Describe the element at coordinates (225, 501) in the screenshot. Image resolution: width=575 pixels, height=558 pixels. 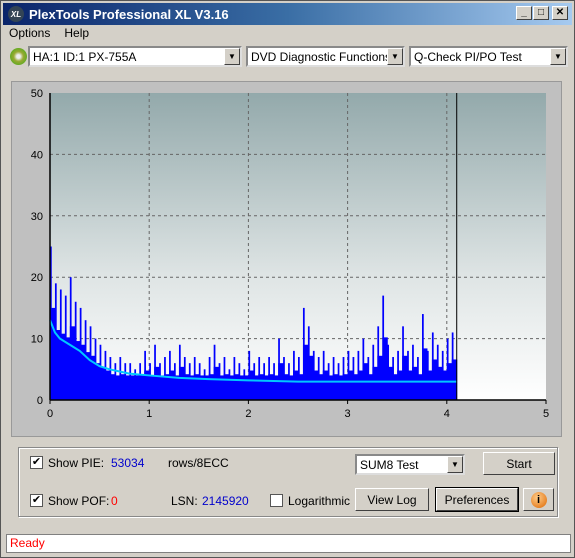
I see `lsn-value: 2145920` at that location.